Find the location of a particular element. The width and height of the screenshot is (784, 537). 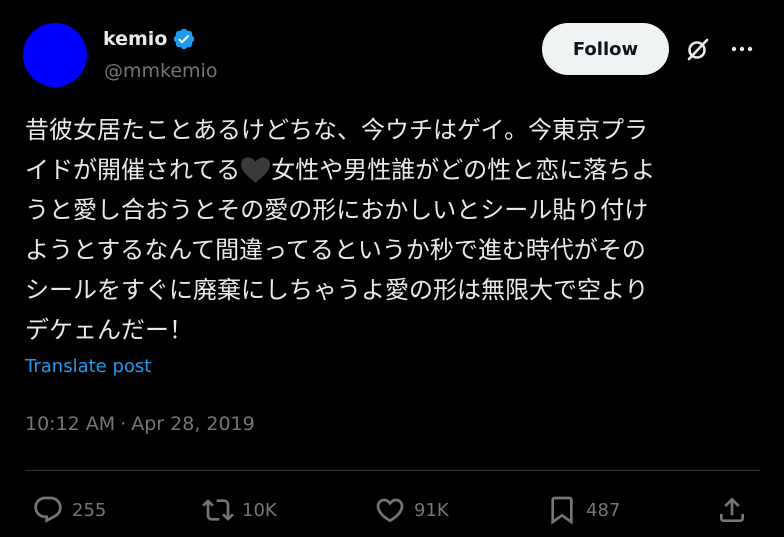

like-button: 91K is located at coordinates (411, 510).